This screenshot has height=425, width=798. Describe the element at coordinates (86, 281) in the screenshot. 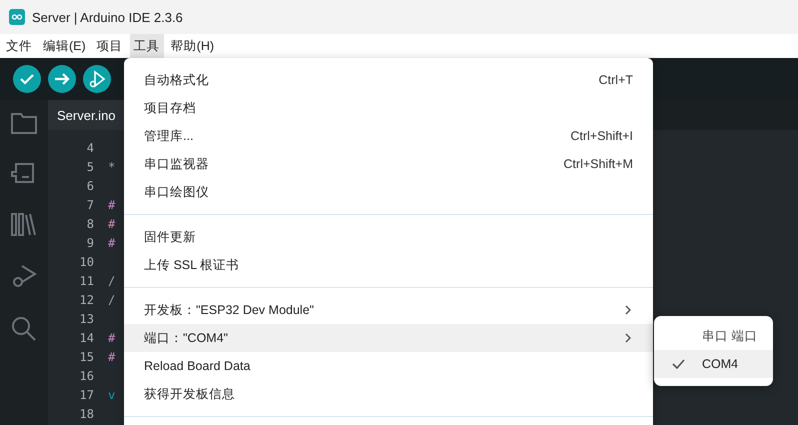

I see `line-number: 11` at that location.